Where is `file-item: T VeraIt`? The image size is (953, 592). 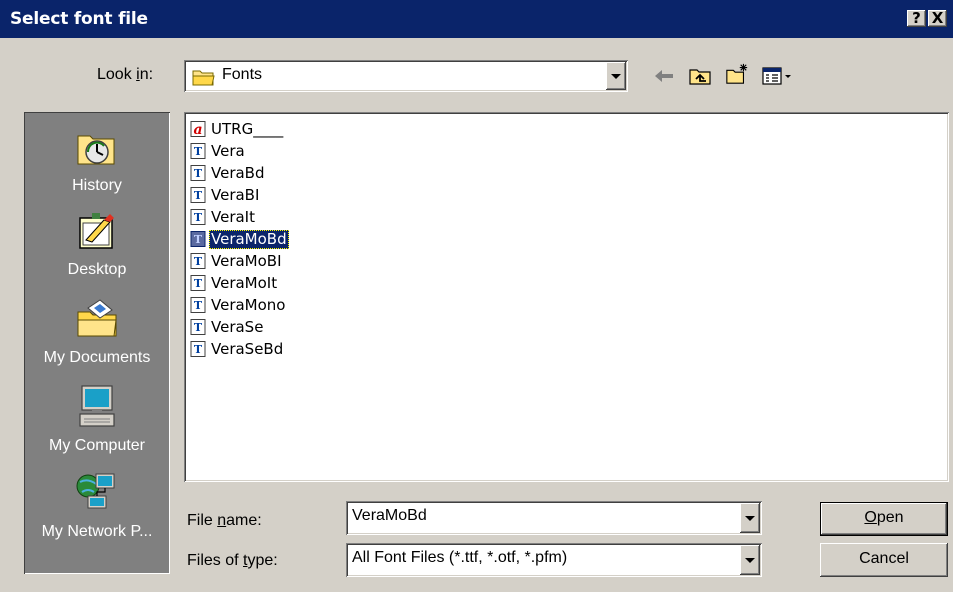 file-item: T VeraIt is located at coordinates (223, 217).